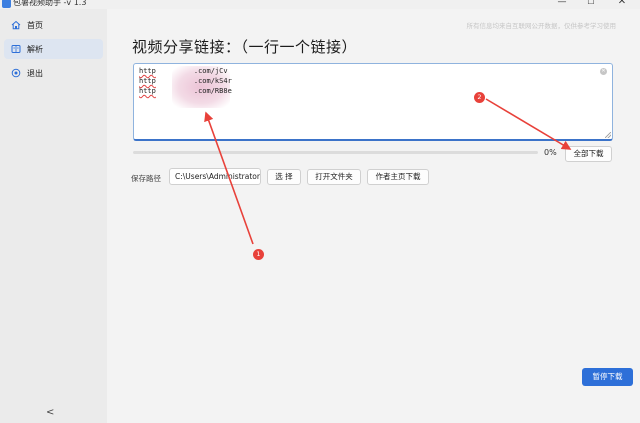 Image resolution: width=640 pixels, height=423 pixels. Describe the element at coordinates (185, 81) in the screenshot. I see `link-line: http .com/kS4r` at that location.